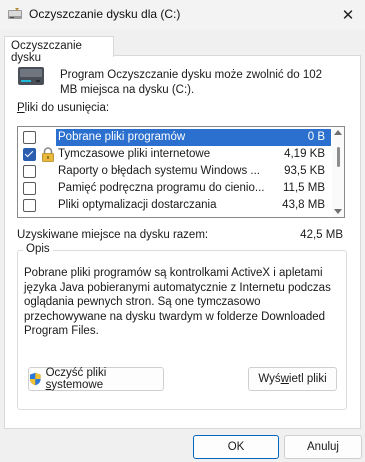  Describe the element at coordinates (113, 235) in the screenshot. I see `space-gained-label: Uzyskiwane miejsce na dysku razem:` at that location.